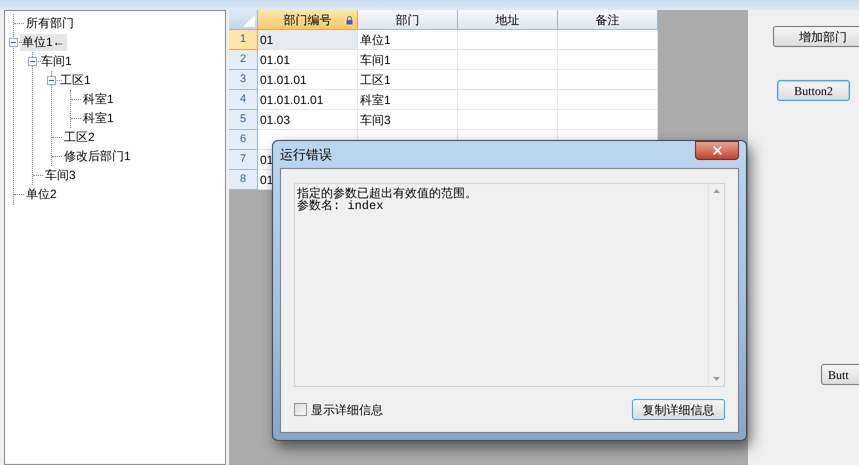  I want to click on checkbox, so click(300, 409).